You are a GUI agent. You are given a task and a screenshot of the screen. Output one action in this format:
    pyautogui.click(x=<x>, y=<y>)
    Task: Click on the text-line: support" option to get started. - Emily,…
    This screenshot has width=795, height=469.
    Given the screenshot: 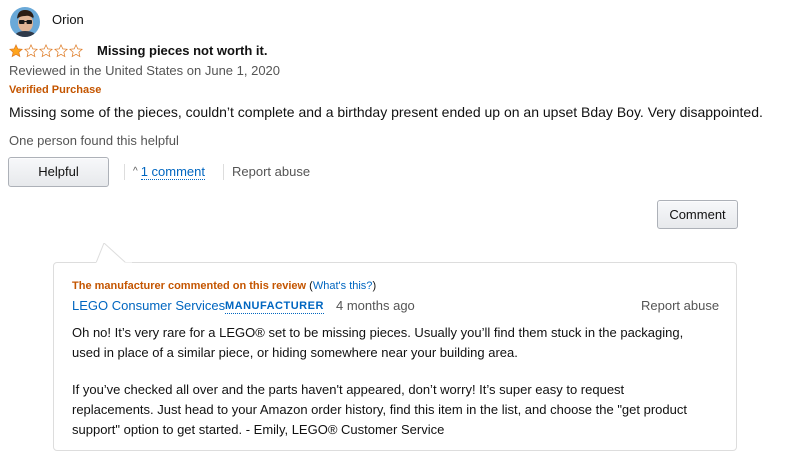 What is the action you would take?
    pyautogui.click(x=258, y=429)
    